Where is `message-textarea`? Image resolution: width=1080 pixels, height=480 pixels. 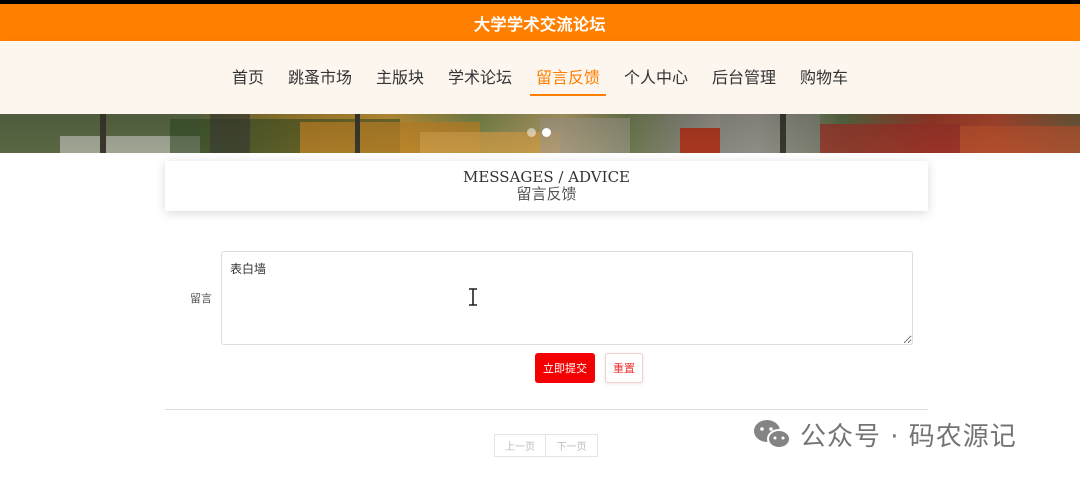
message-textarea is located at coordinates (567, 298).